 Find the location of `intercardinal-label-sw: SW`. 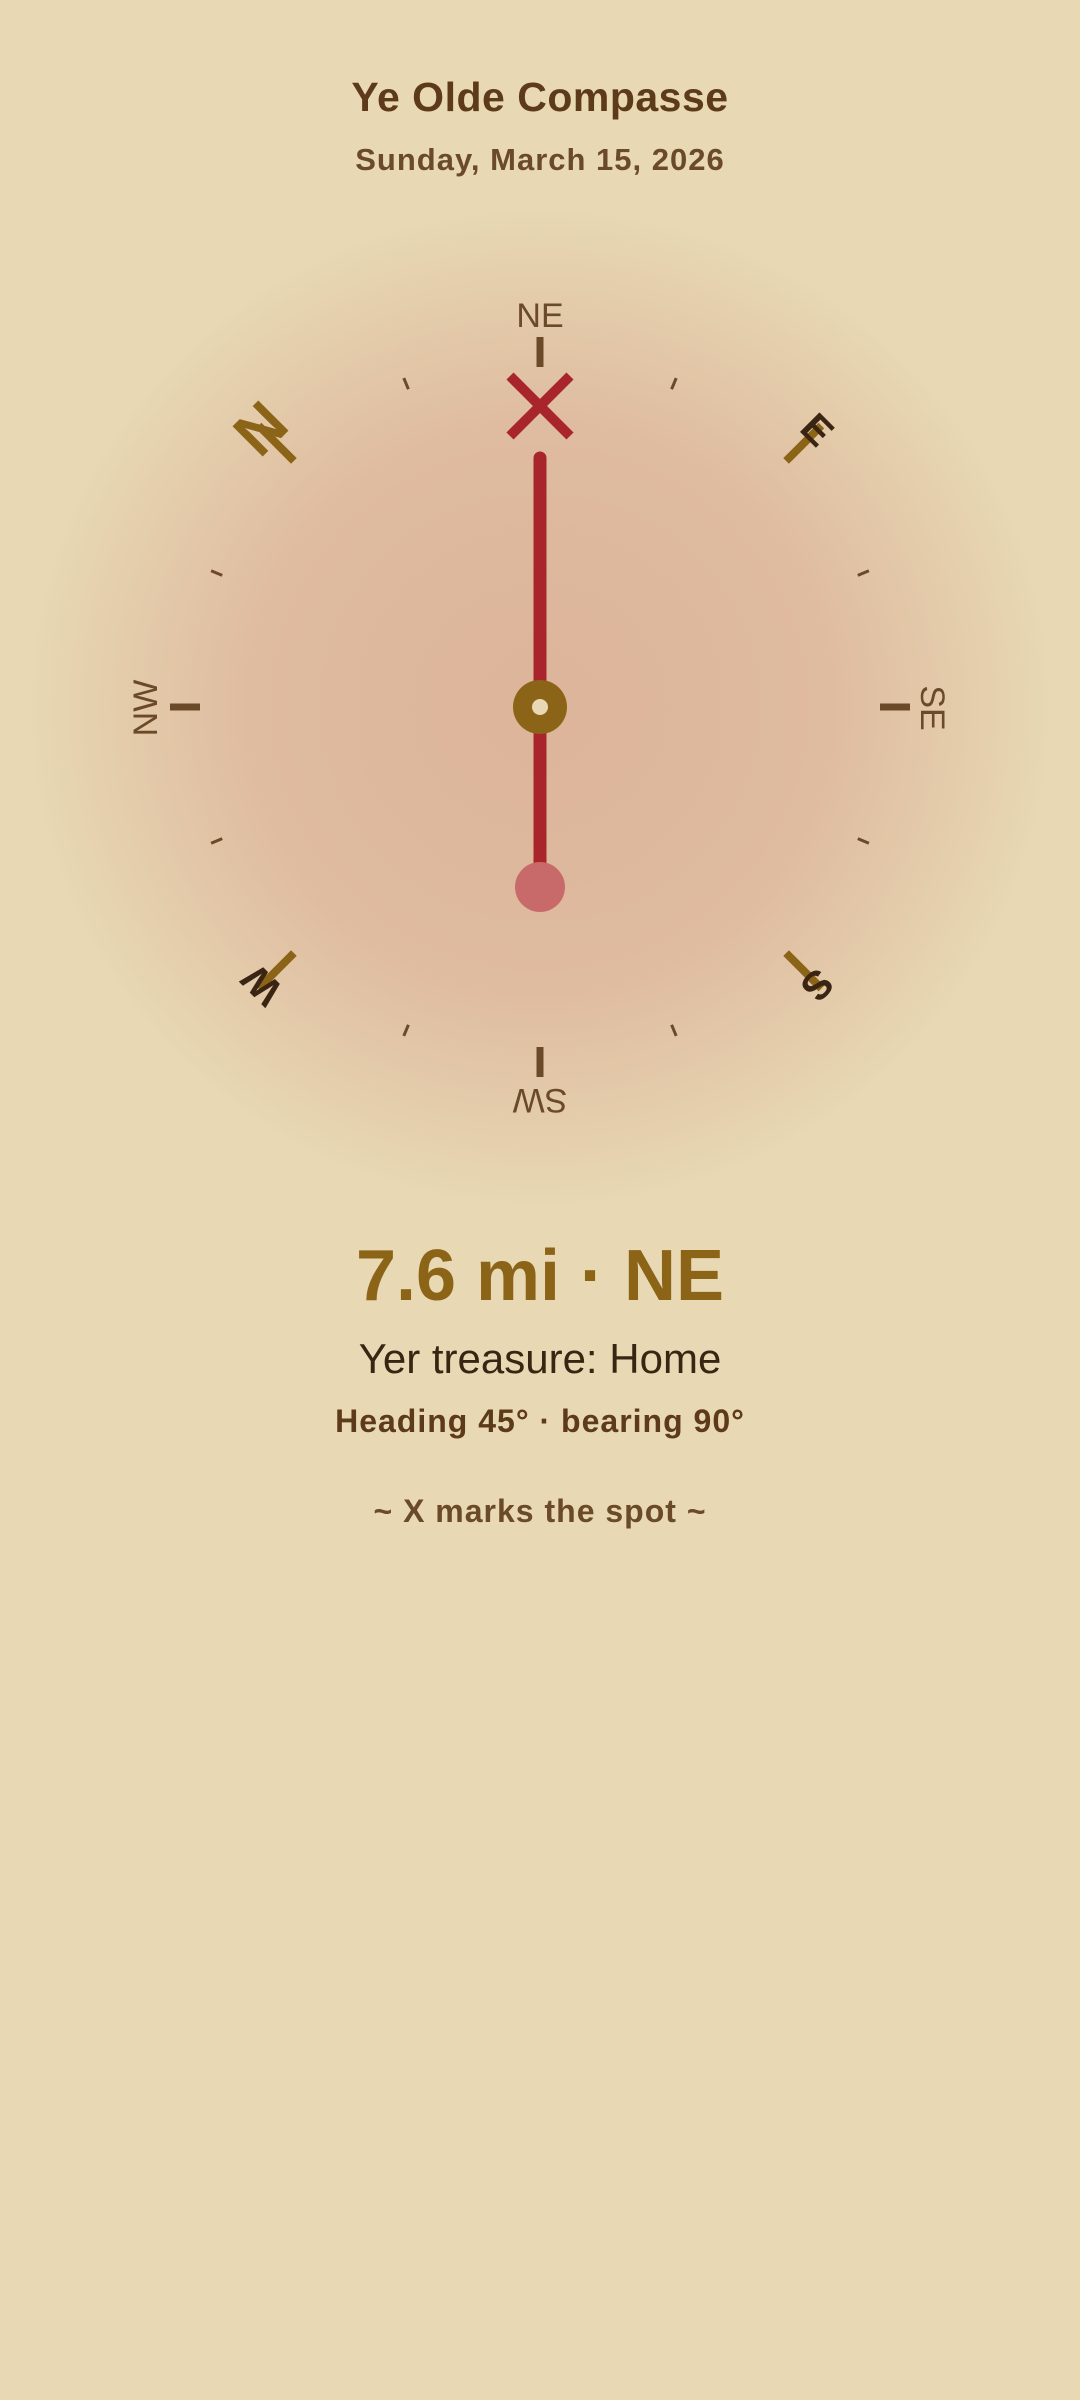

intercardinal-label-sw: SW is located at coordinates (540, 1100).